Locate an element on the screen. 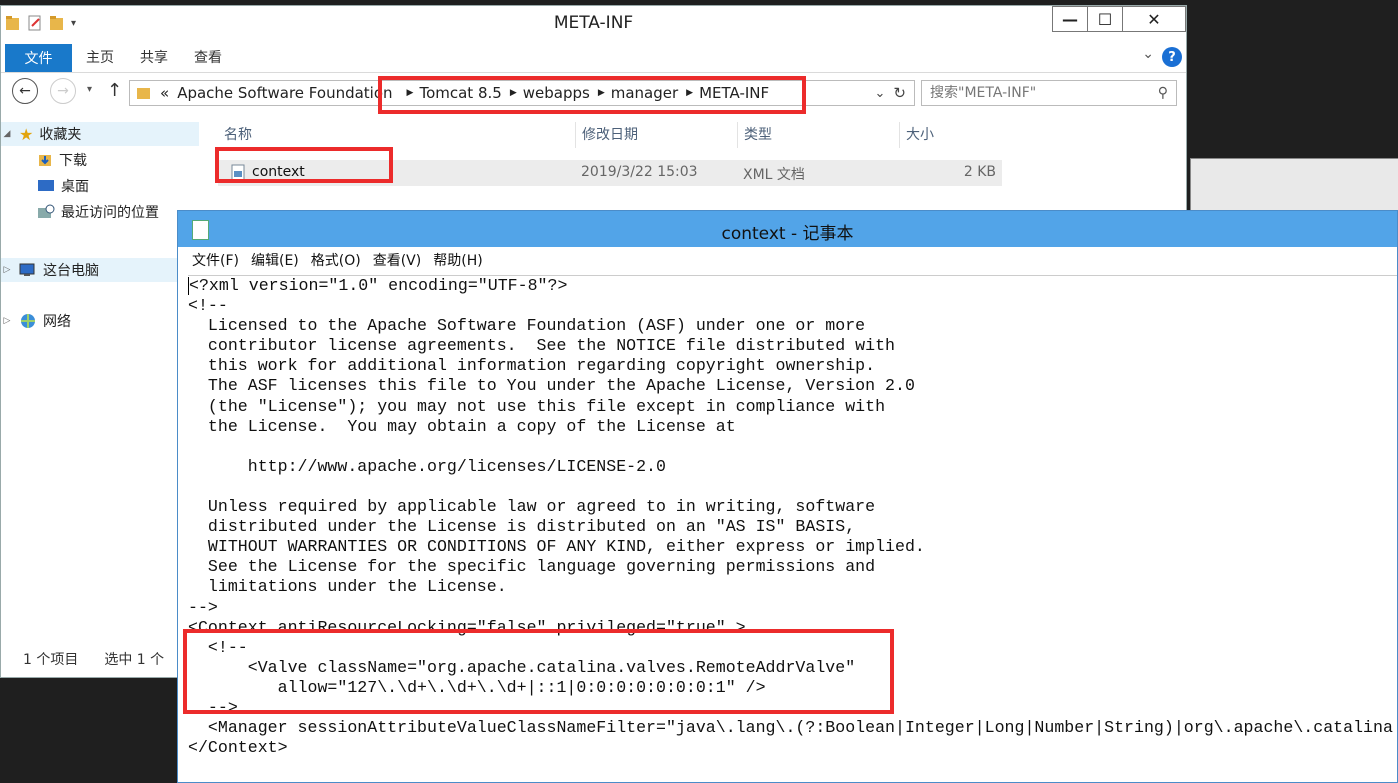 This screenshot has width=1398, height=783. network-icon is located at coordinates (28, 321).